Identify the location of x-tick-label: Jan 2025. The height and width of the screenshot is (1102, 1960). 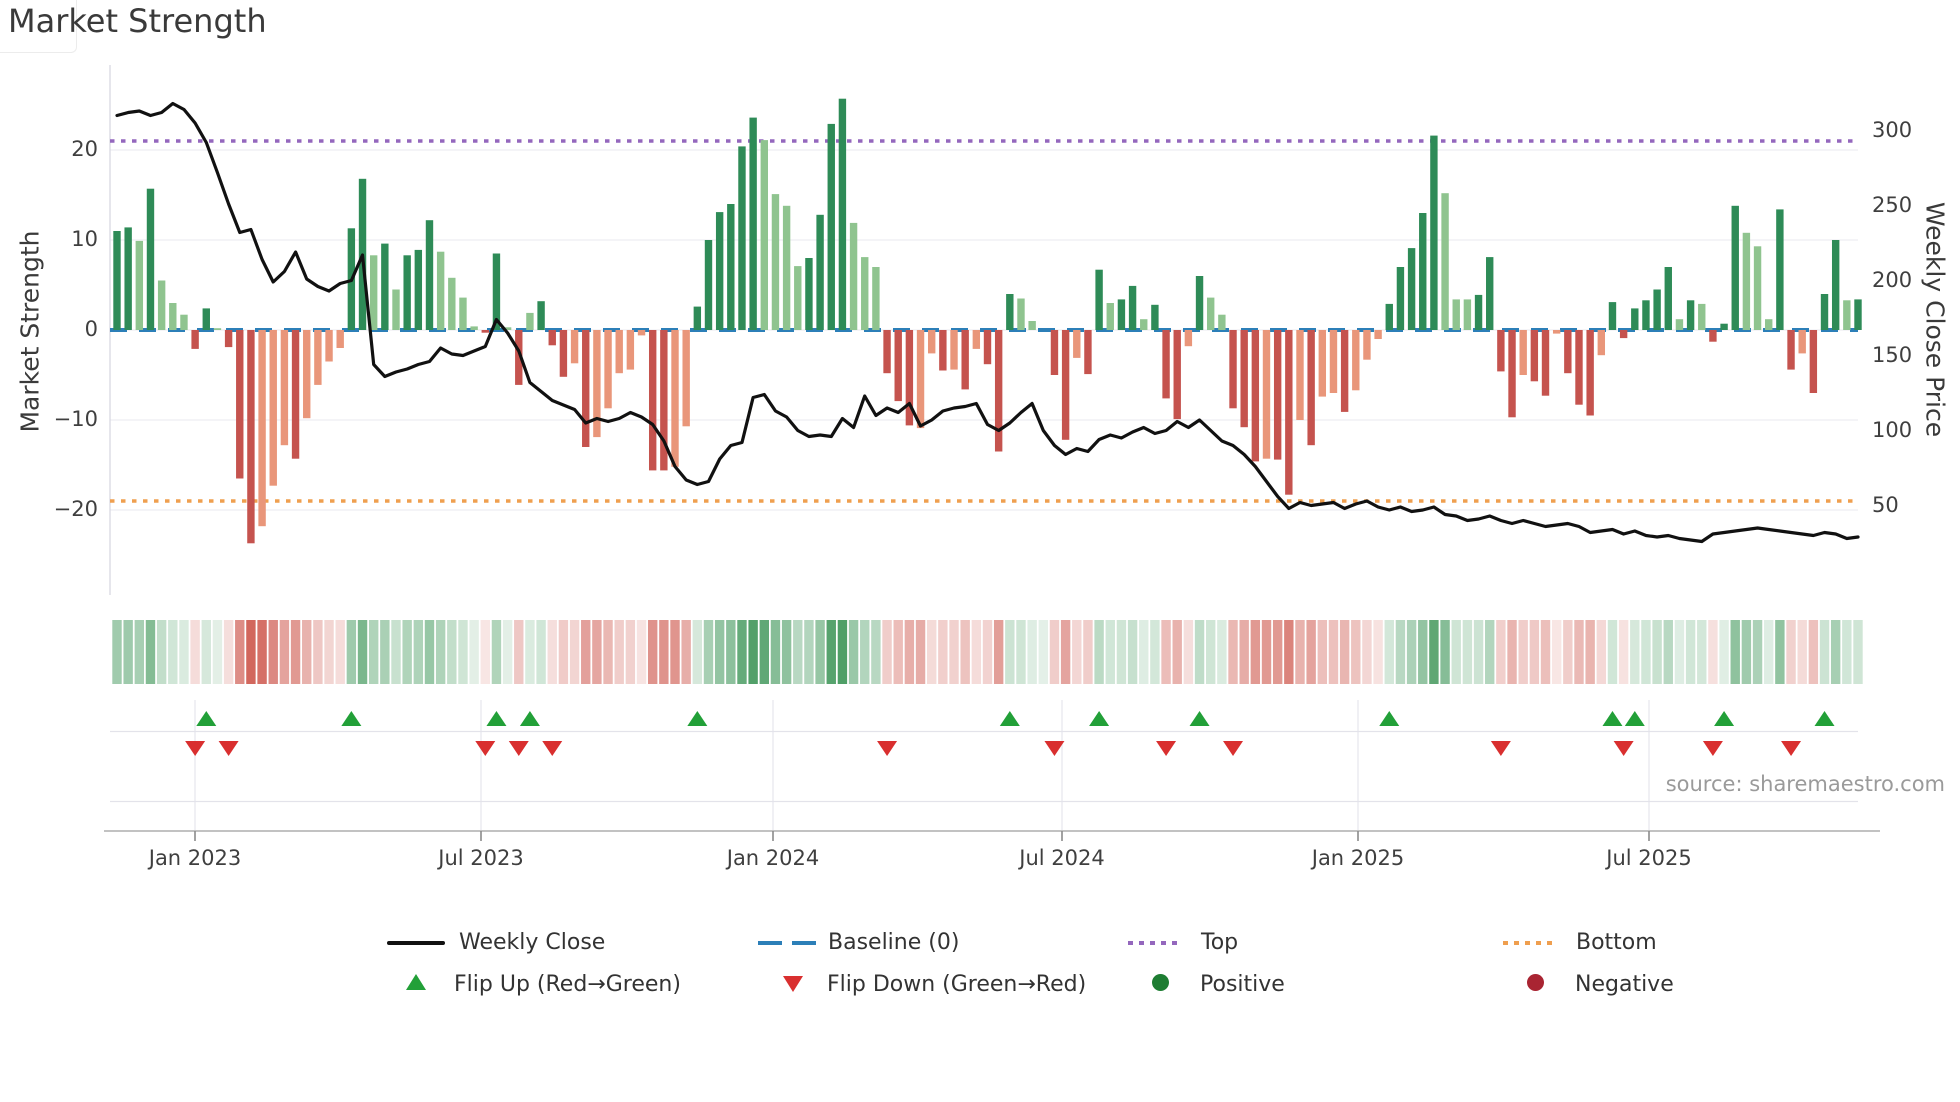
(1358, 858).